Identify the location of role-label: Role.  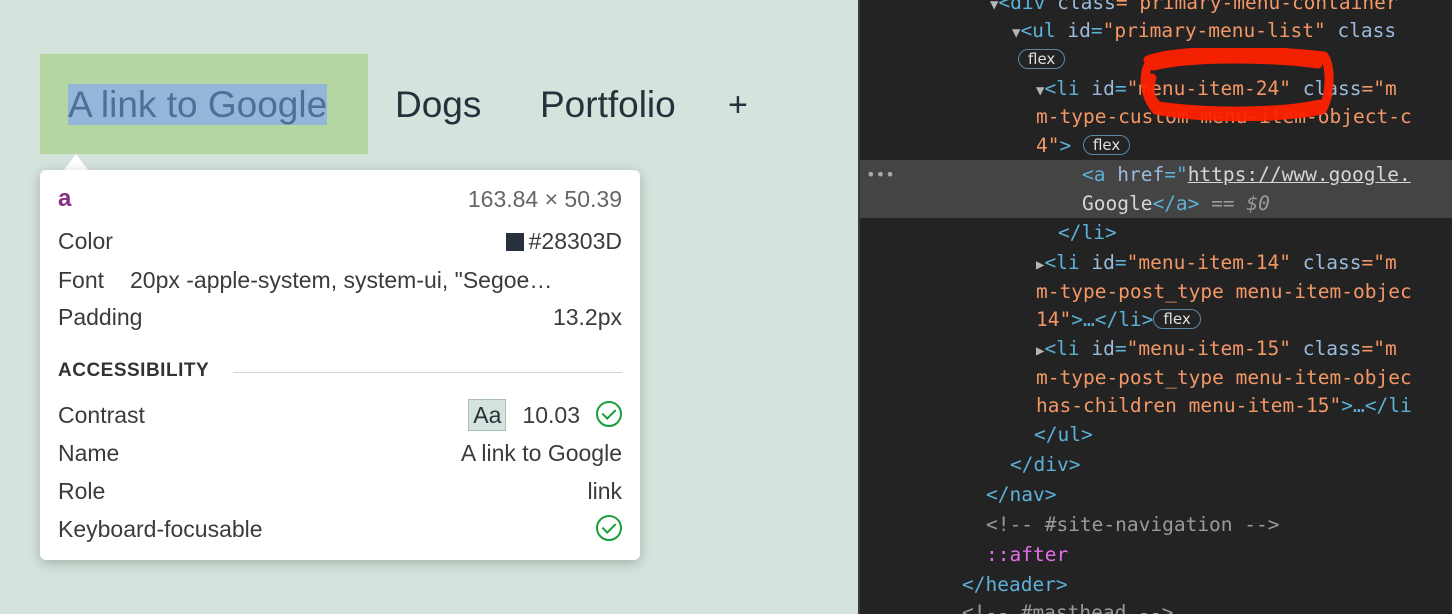
(82, 491).